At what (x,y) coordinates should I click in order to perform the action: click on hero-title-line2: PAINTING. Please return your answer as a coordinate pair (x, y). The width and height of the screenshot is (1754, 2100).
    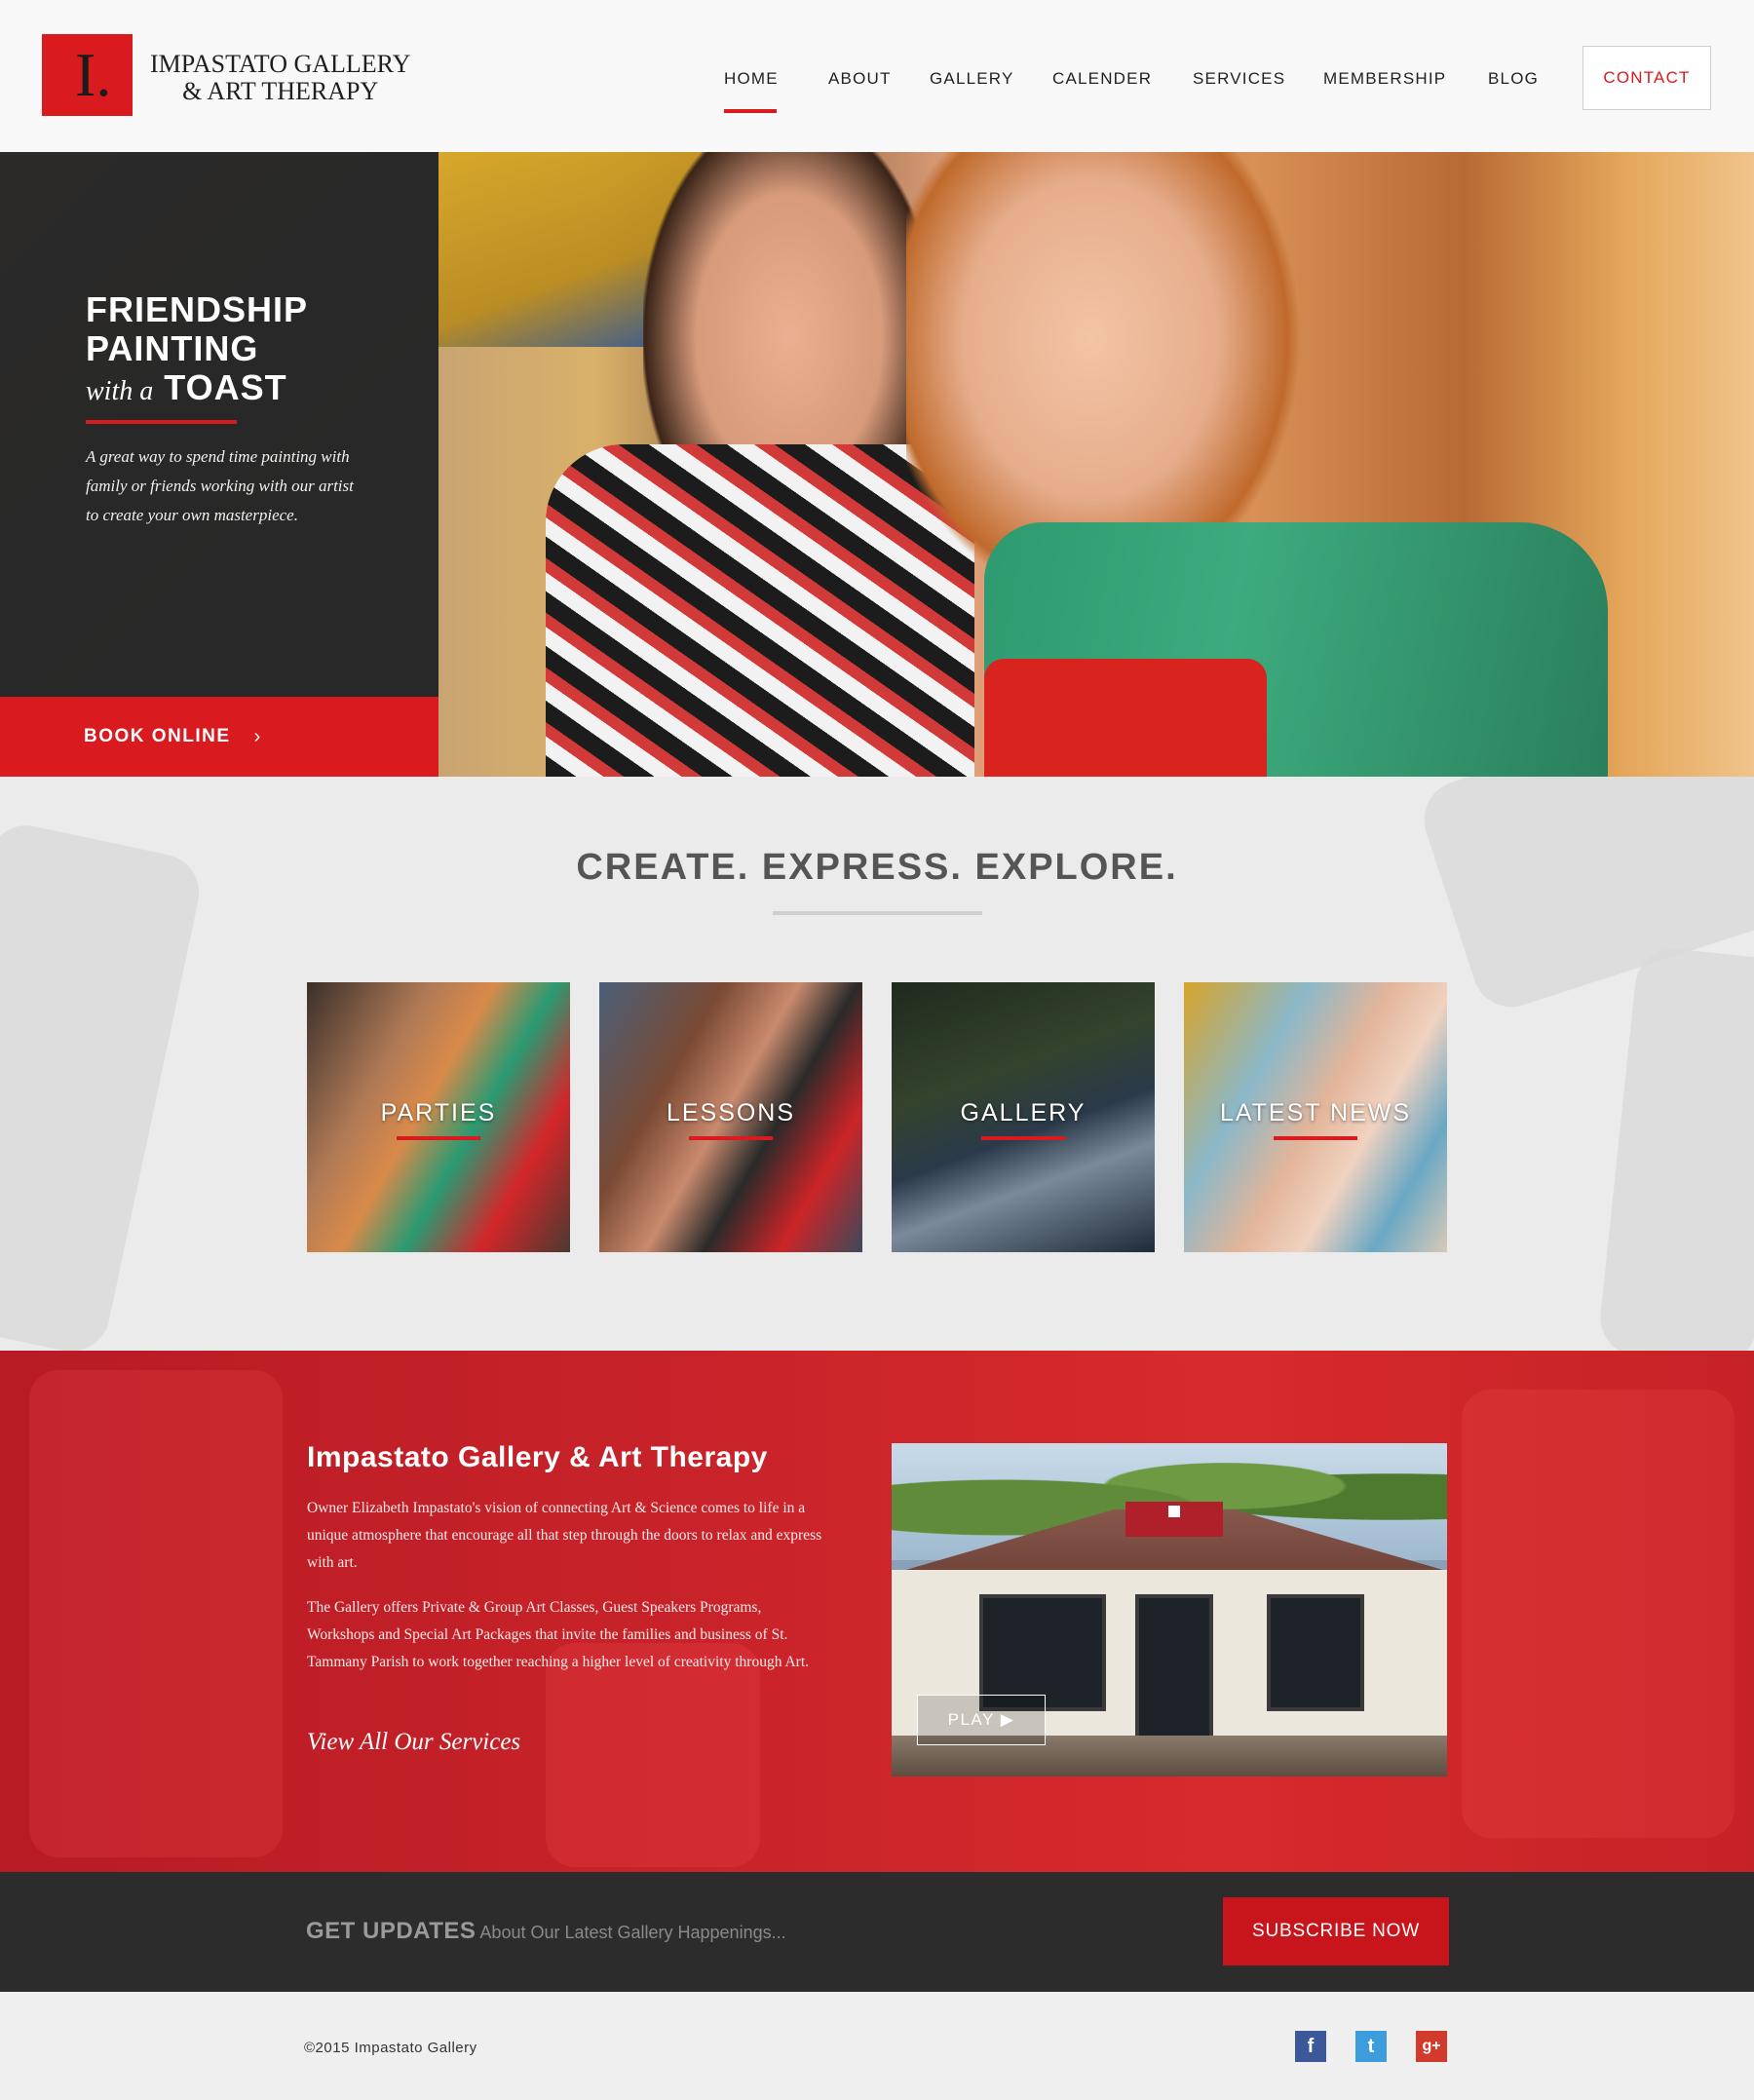
    Looking at the image, I should click on (172, 348).